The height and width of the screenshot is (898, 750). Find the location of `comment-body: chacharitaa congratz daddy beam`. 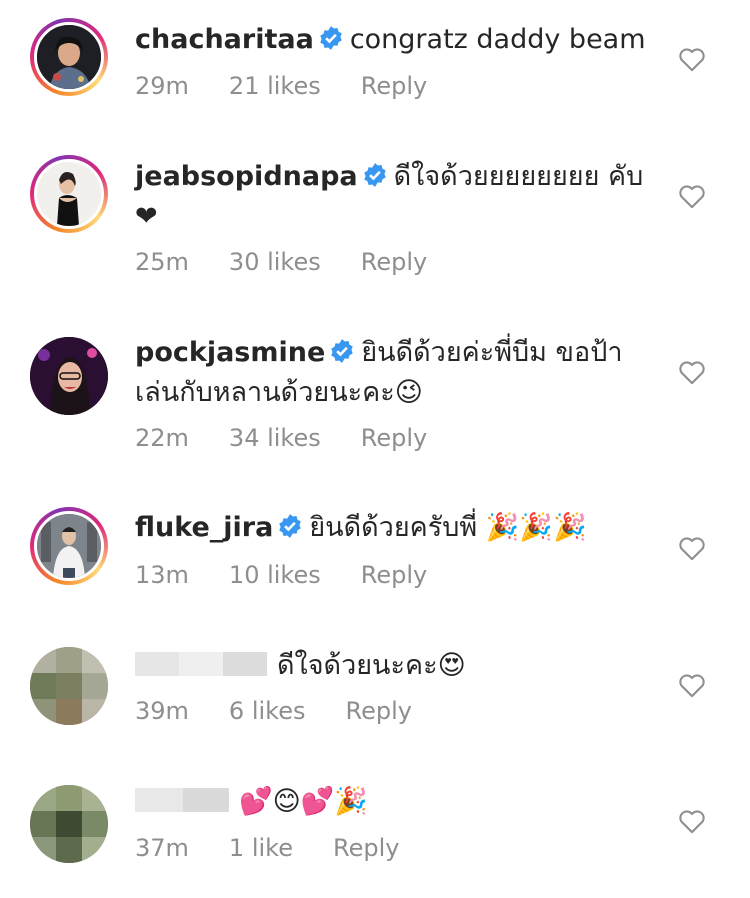

comment-body: chacharitaa congratz daddy beam is located at coordinates (395, 40).